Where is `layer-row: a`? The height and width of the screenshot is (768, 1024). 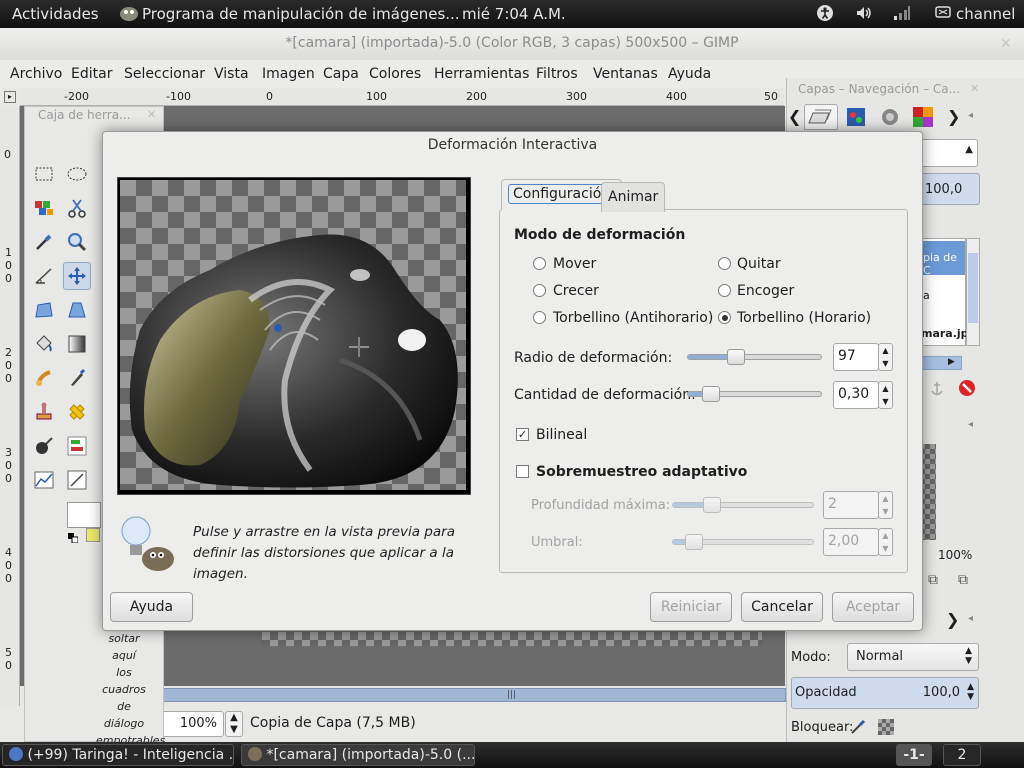 layer-row: a is located at coordinates (926, 295).